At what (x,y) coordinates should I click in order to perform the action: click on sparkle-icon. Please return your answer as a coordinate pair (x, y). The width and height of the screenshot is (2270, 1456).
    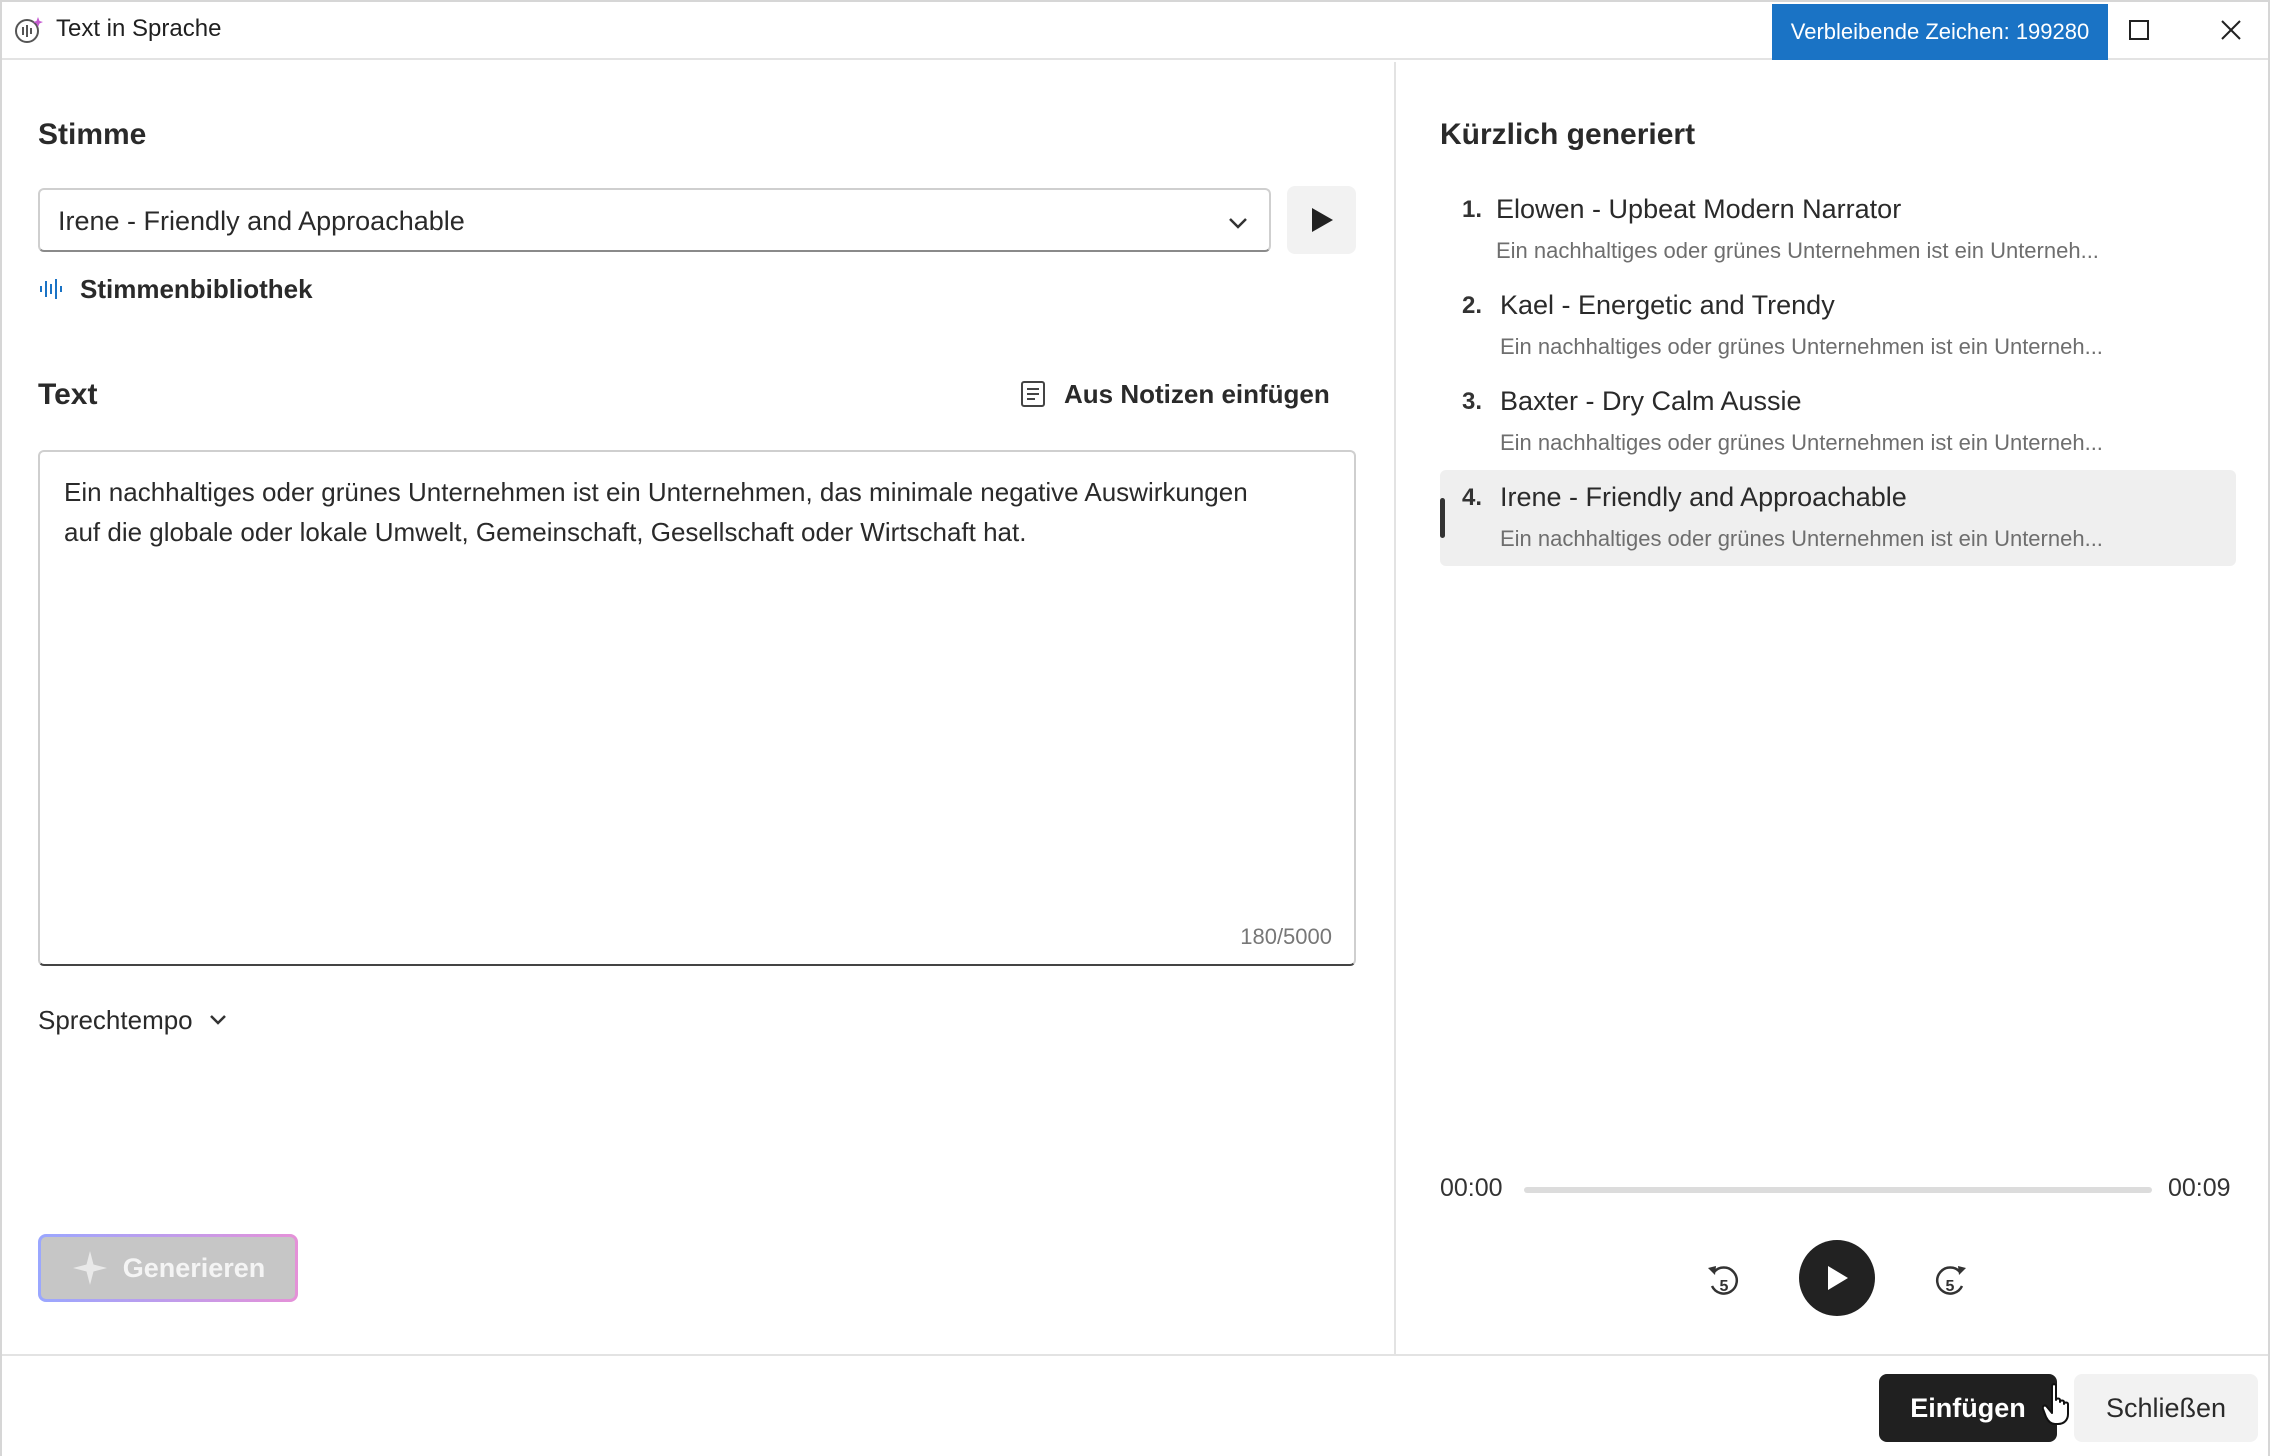
    Looking at the image, I should click on (89, 1268).